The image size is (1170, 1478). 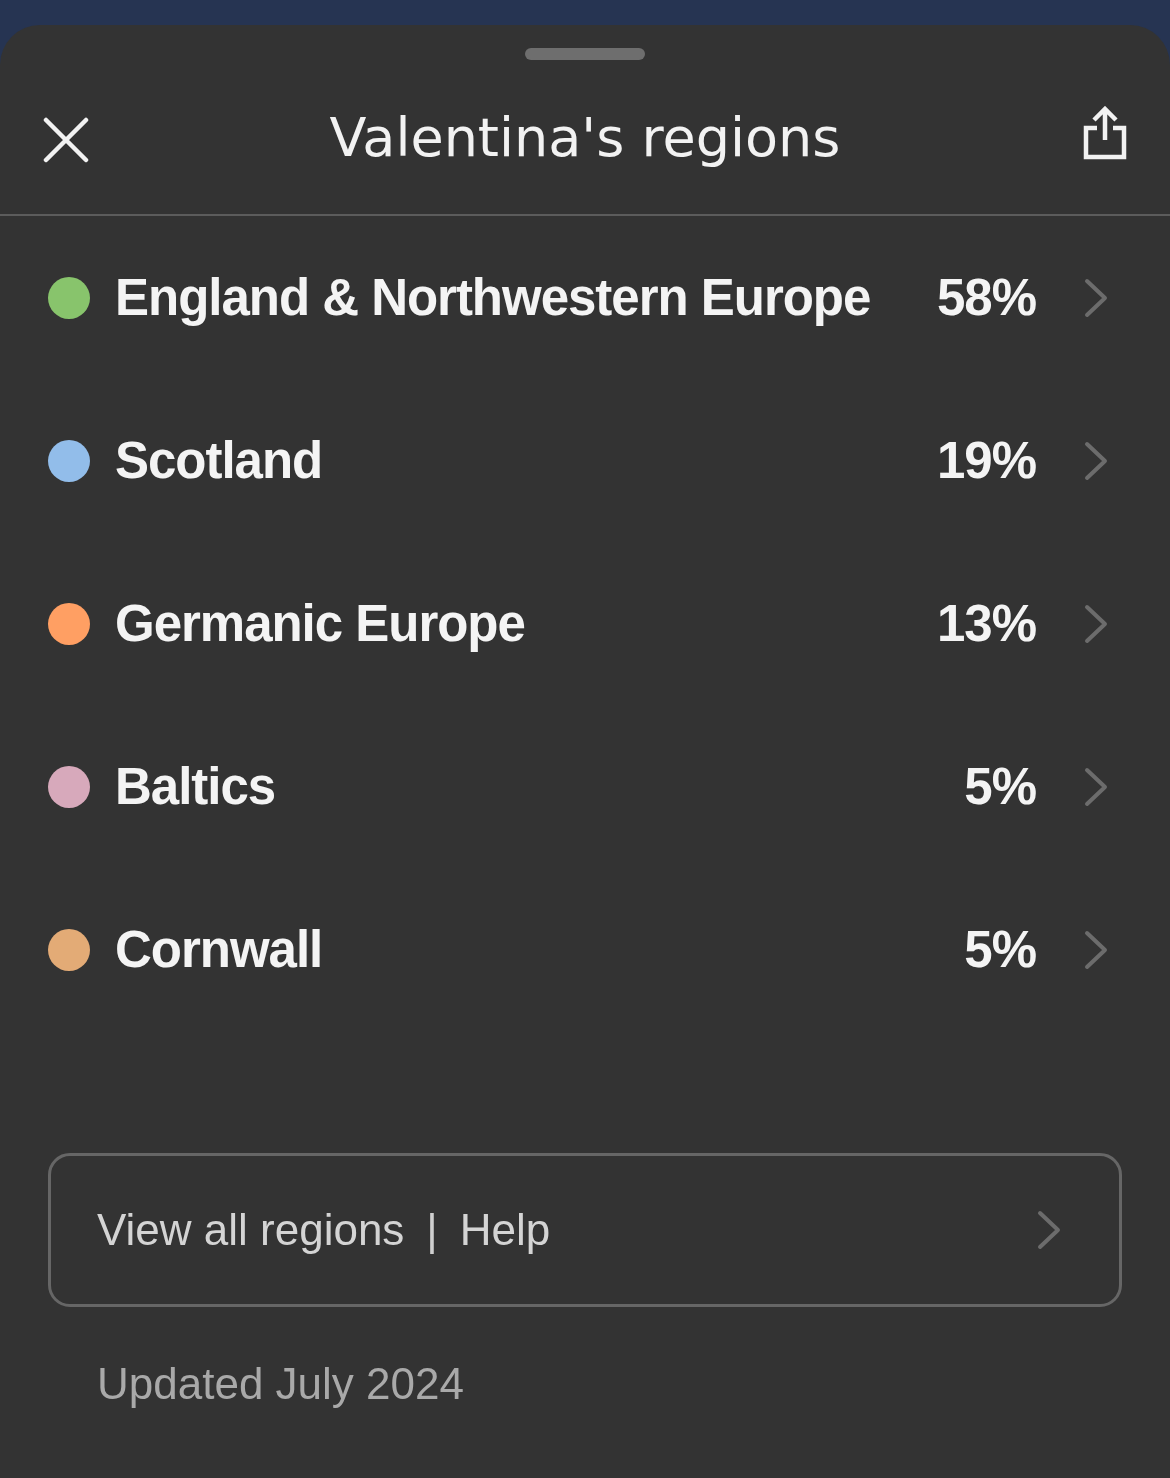 I want to click on region-row: Scotland 19%, so click(x=585, y=460).